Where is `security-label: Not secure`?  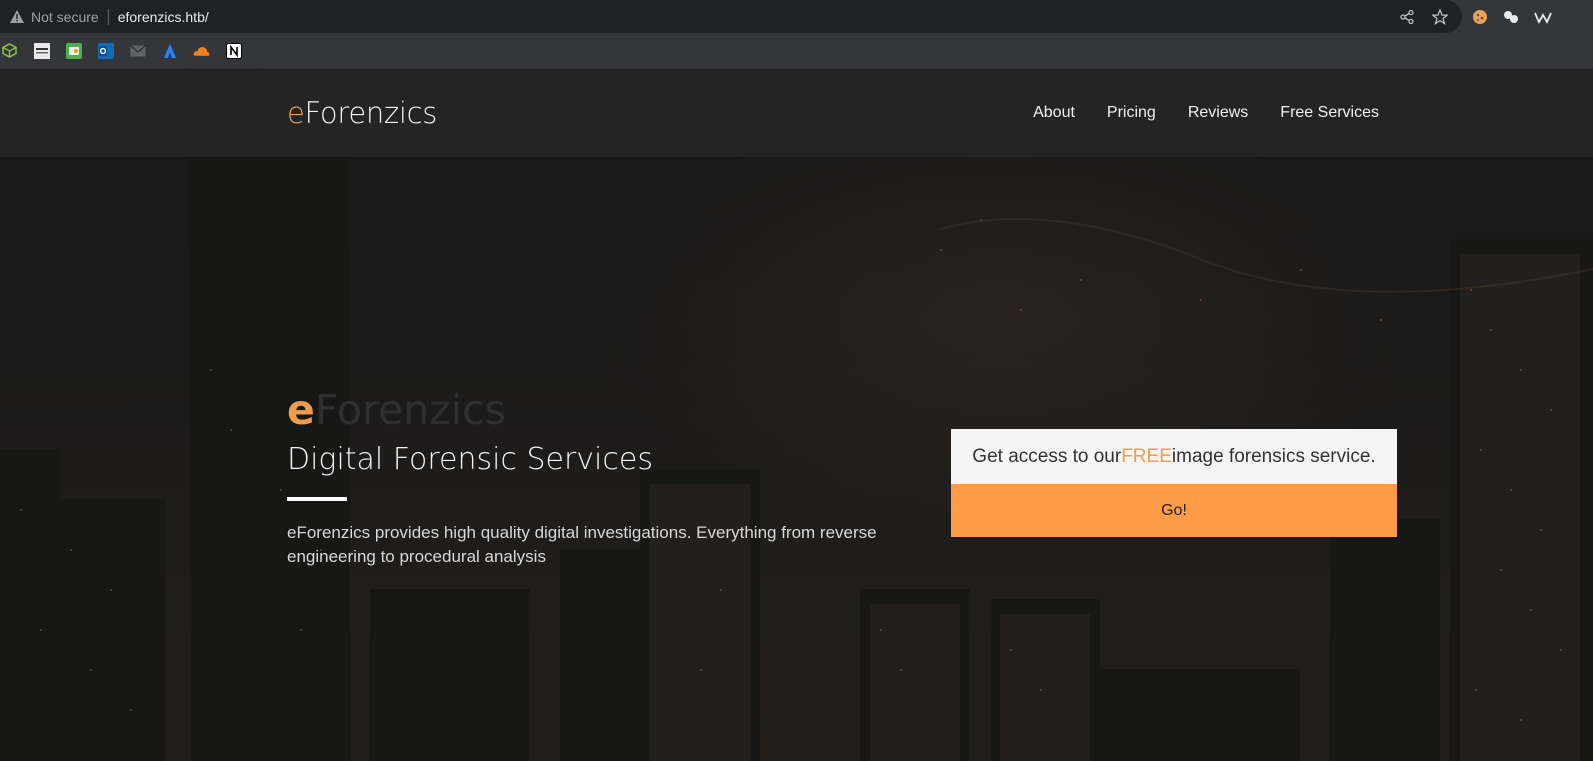 security-label: Not secure is located at coordinates (65, 17).